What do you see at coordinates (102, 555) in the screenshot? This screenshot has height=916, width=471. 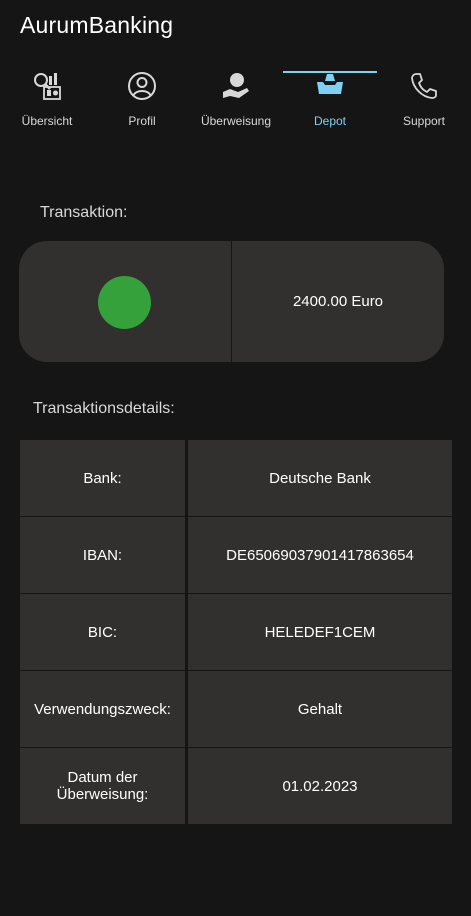 I see `detail-key: IBAN:` at bounding box center [102, 555].